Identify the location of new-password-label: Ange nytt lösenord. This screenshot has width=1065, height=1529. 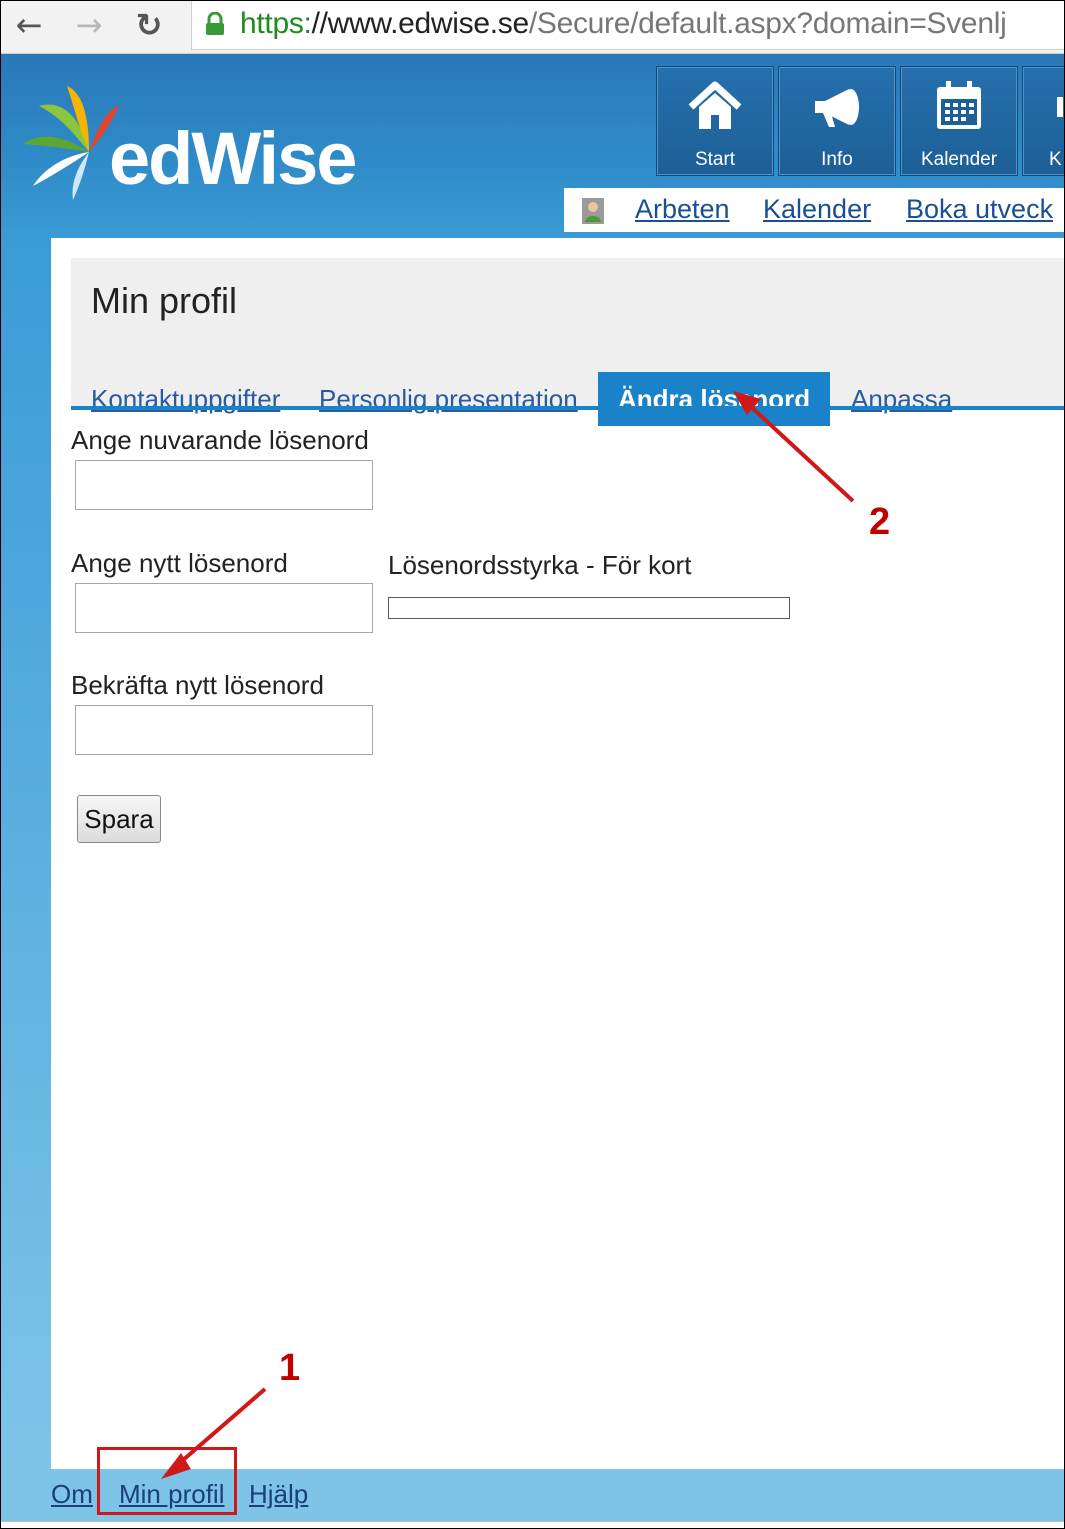
(179, 563).